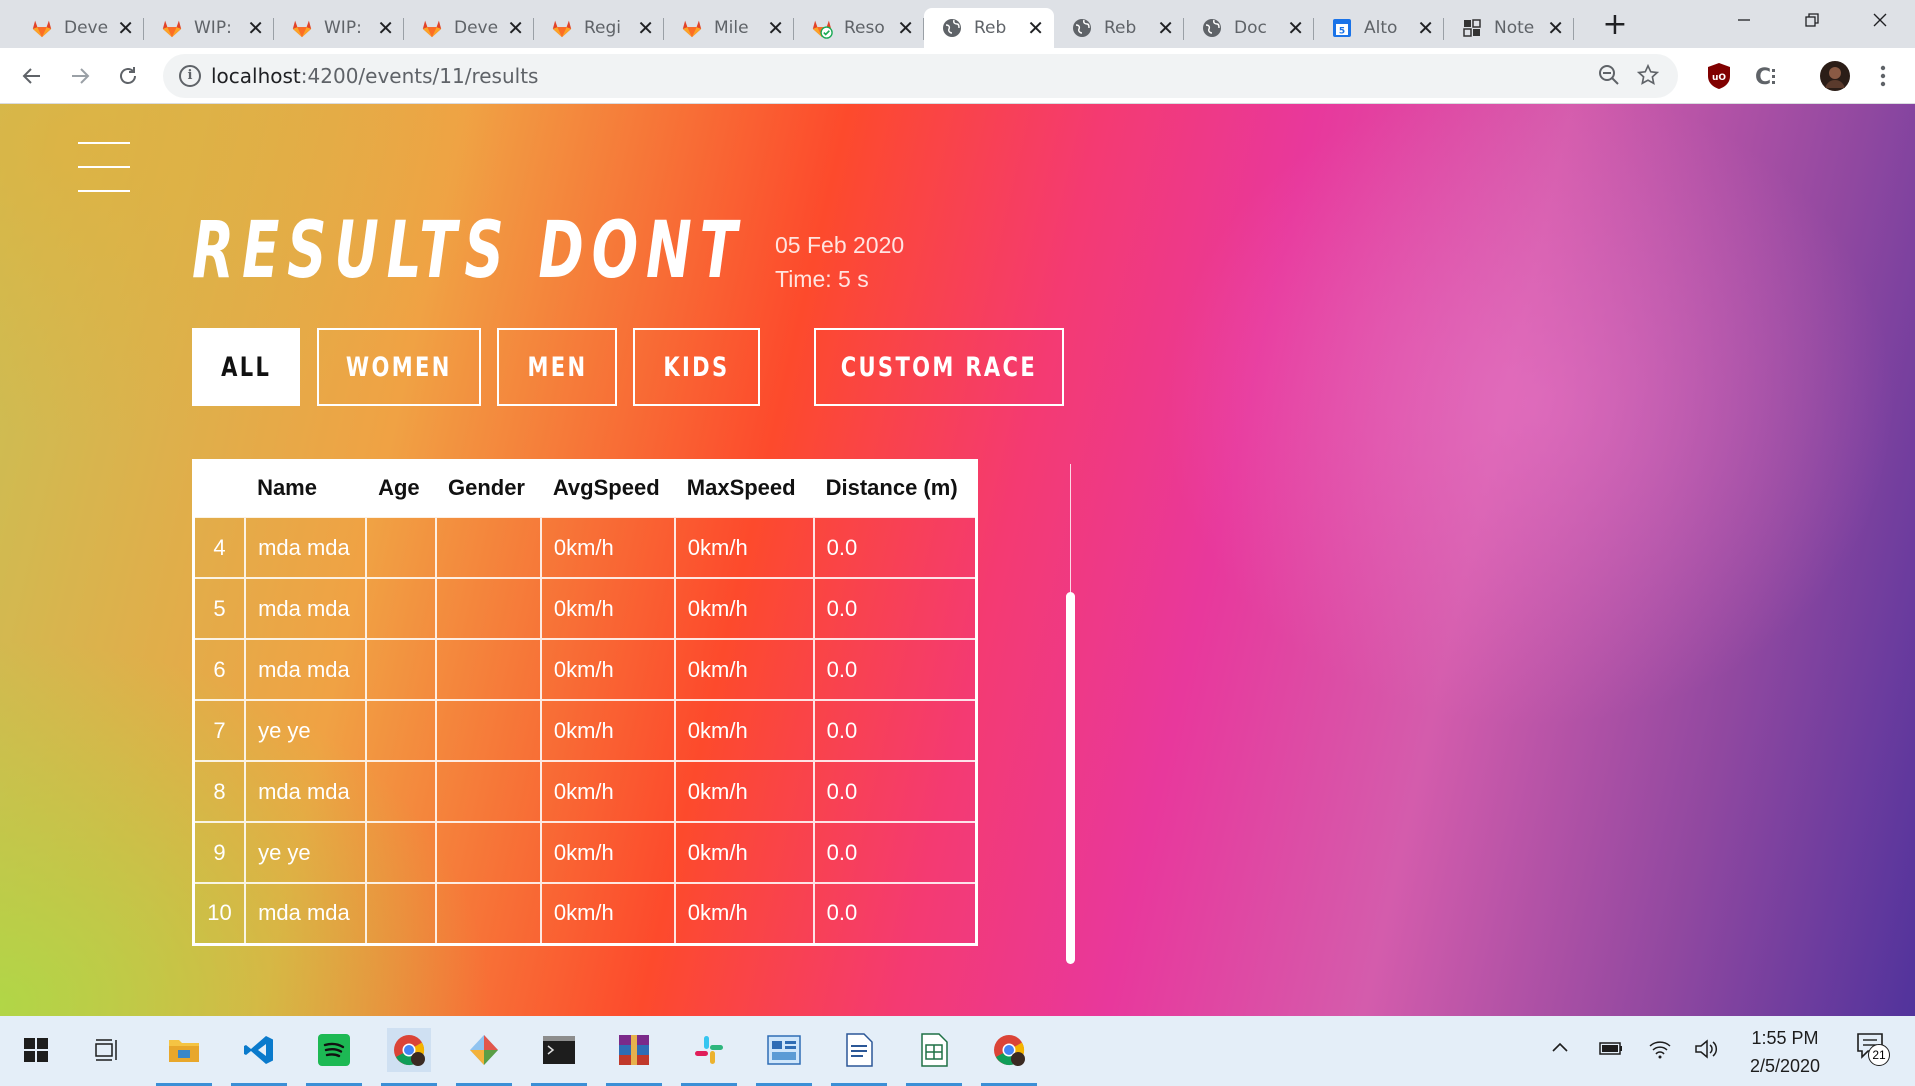  I want to click on reload-icon, so click(128, 75).